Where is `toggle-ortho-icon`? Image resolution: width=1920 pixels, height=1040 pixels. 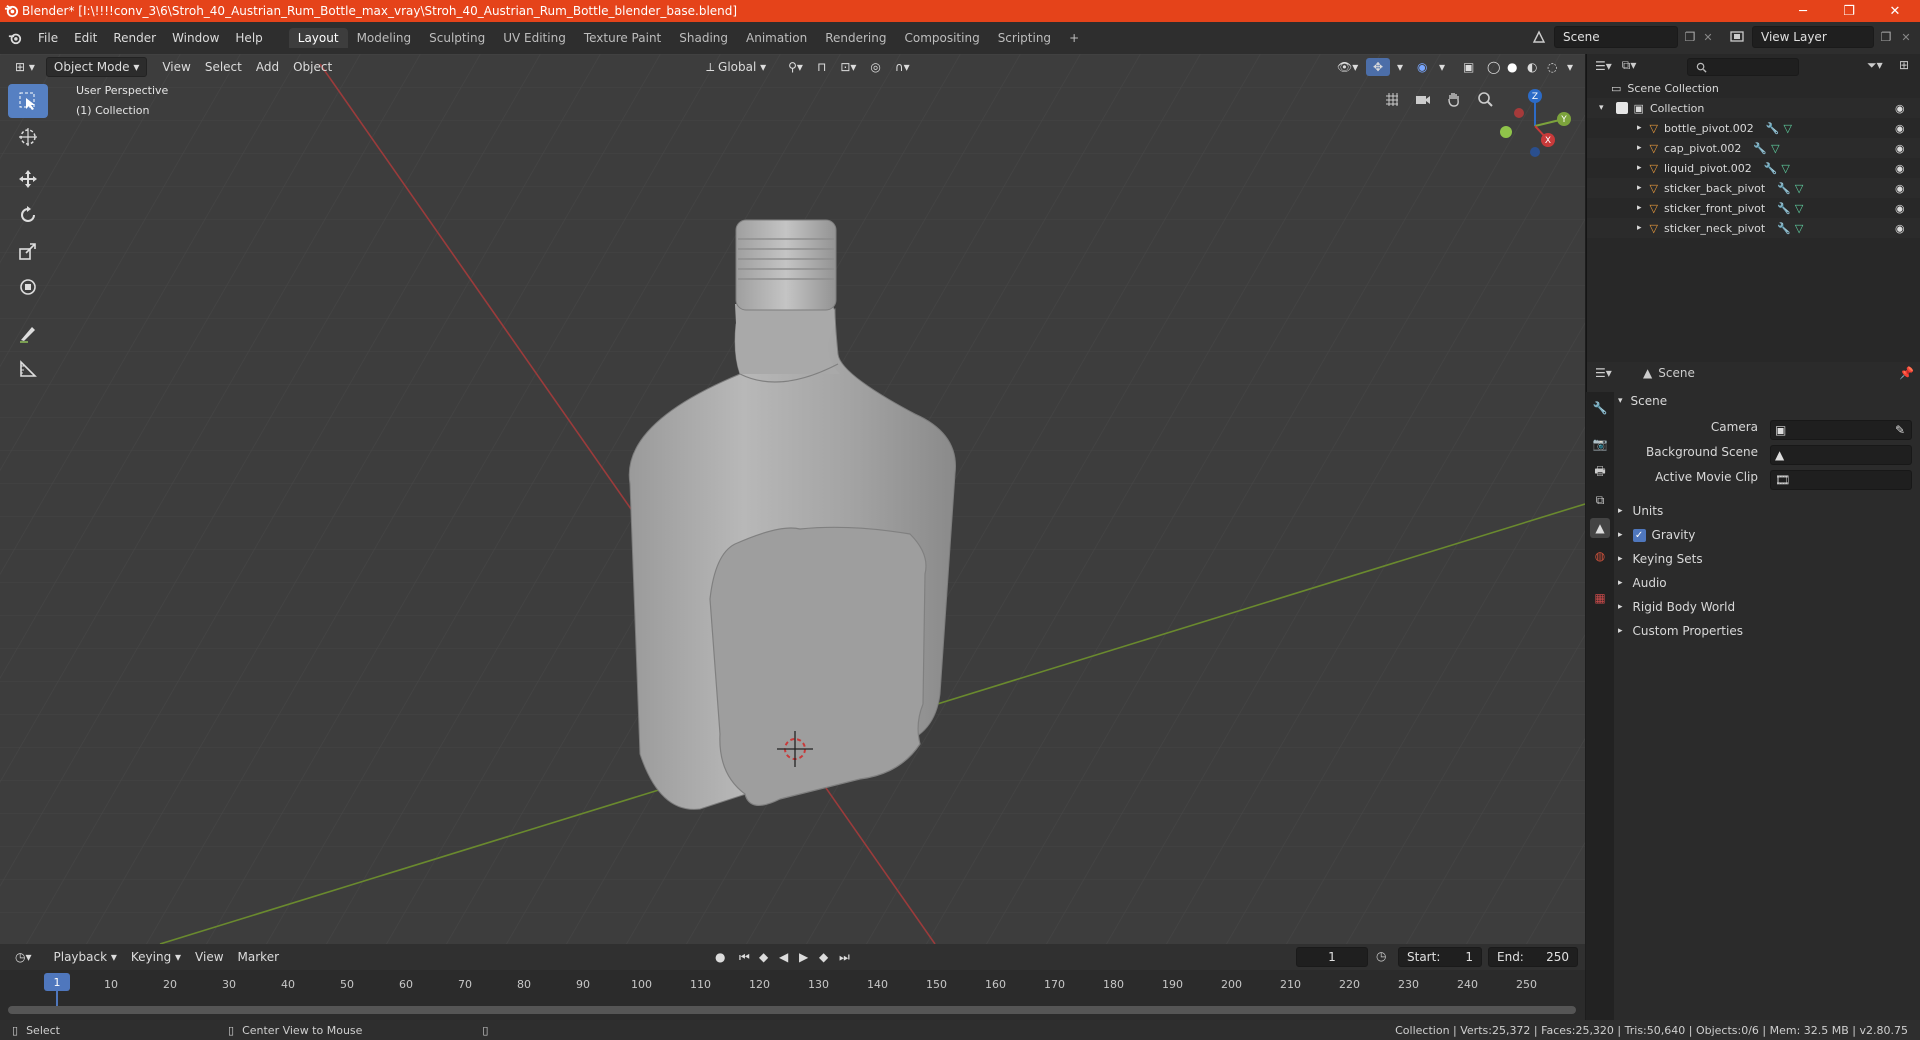 toggle-ortho-icon is located at coordinates (1392, 99).